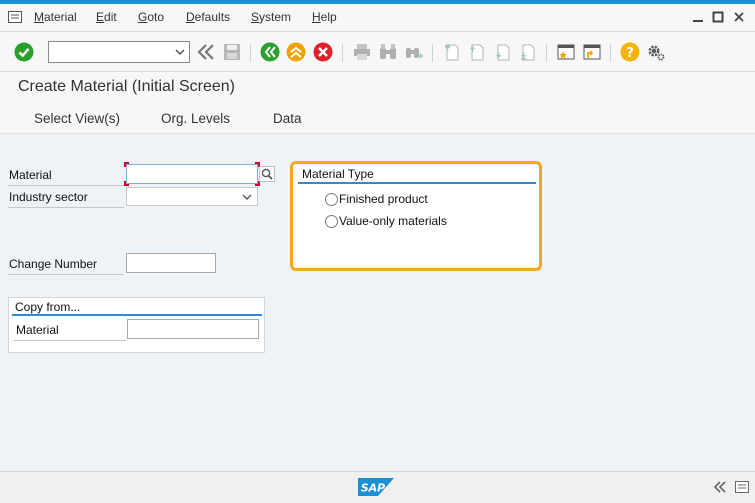 The width and height of the screenshot is (755, 503). I want to click on shortcut-icon, so click(592, 52).